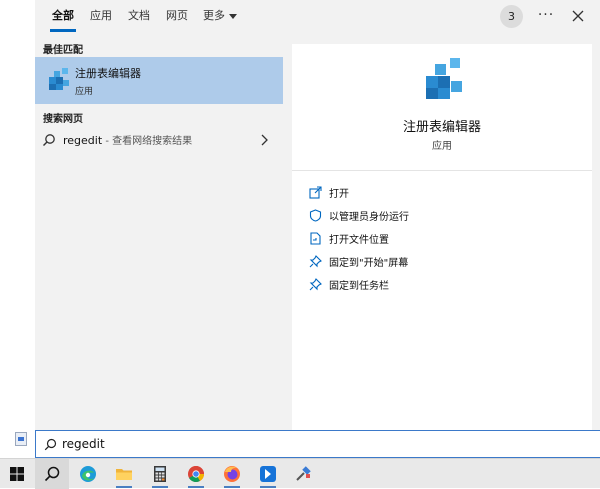 This screenshot has width=600, height=489. I want to click on close-icon, so click(578, 16).